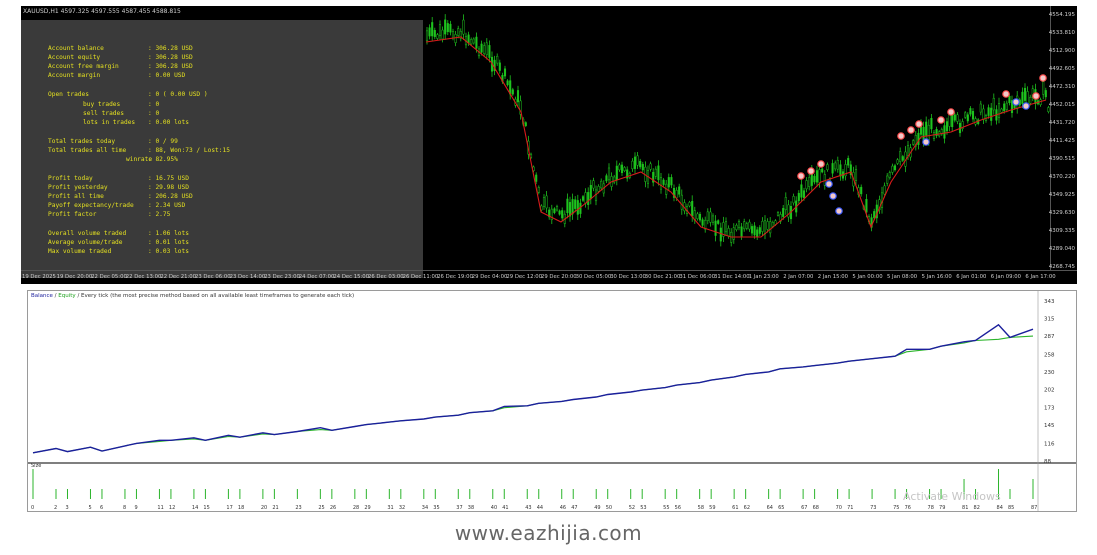  What do you see at coordinates (494, 508) in the screenshot?
I see `x-tick-label: 40` at bounding box center [494, 508].